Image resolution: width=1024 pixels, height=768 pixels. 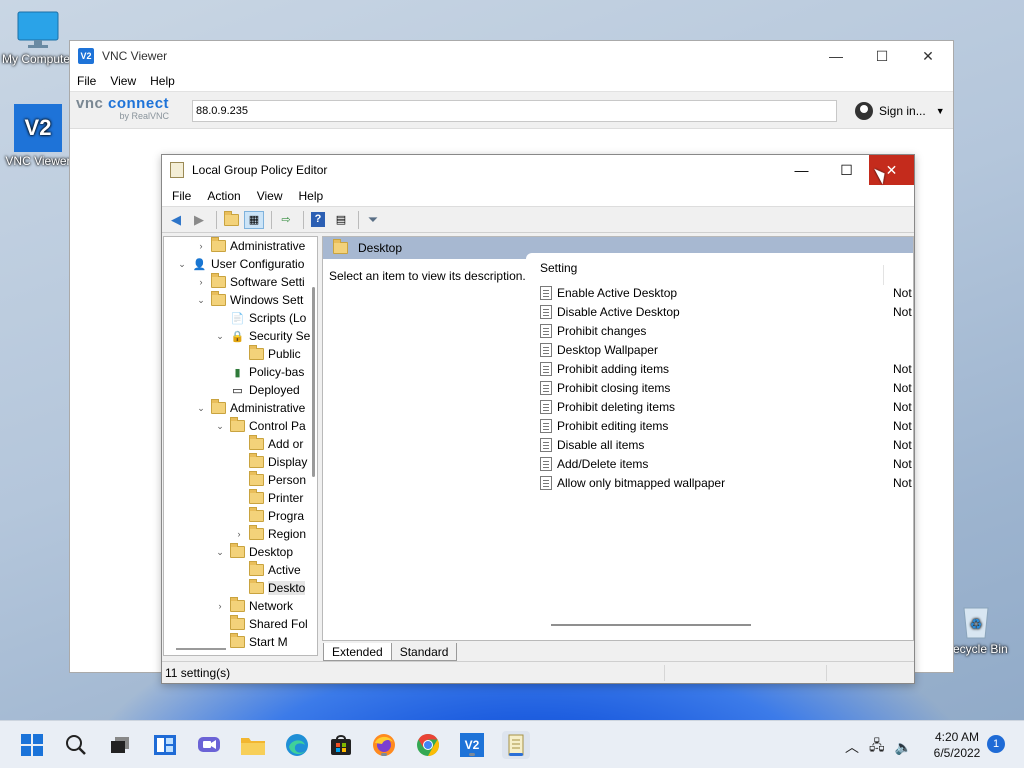 I want to click on start-button, so click(x=32, y=745).